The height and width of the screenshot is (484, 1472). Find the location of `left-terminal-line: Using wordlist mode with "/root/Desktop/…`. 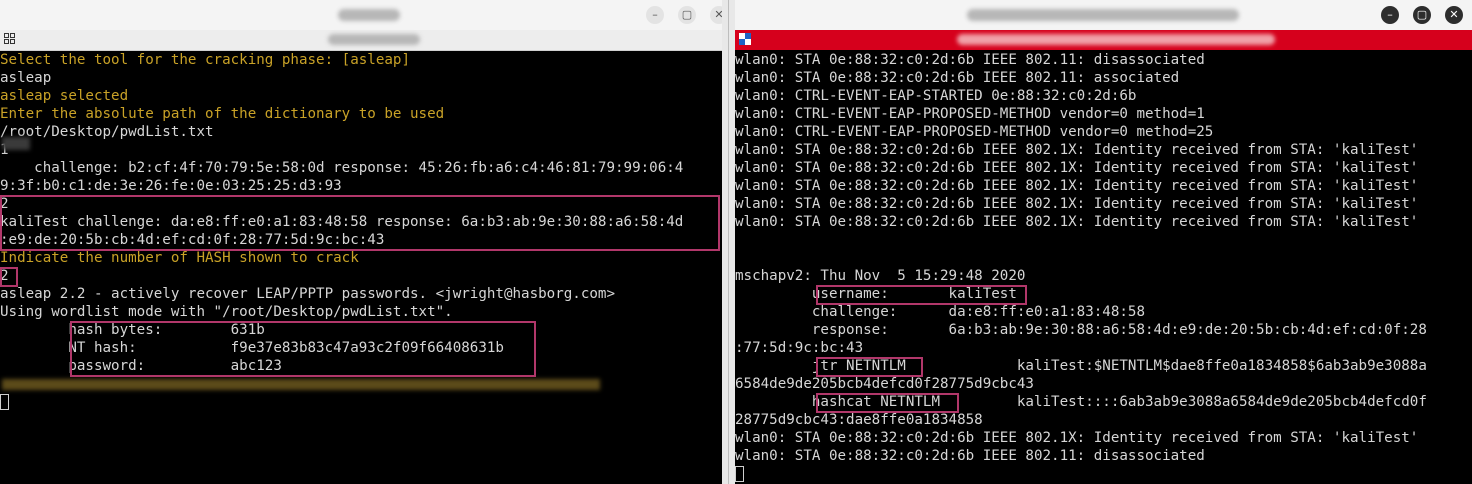

left-terminal-line: Using wordlist mode with "/root/Desktop/… is located at coordinates (226, 312).